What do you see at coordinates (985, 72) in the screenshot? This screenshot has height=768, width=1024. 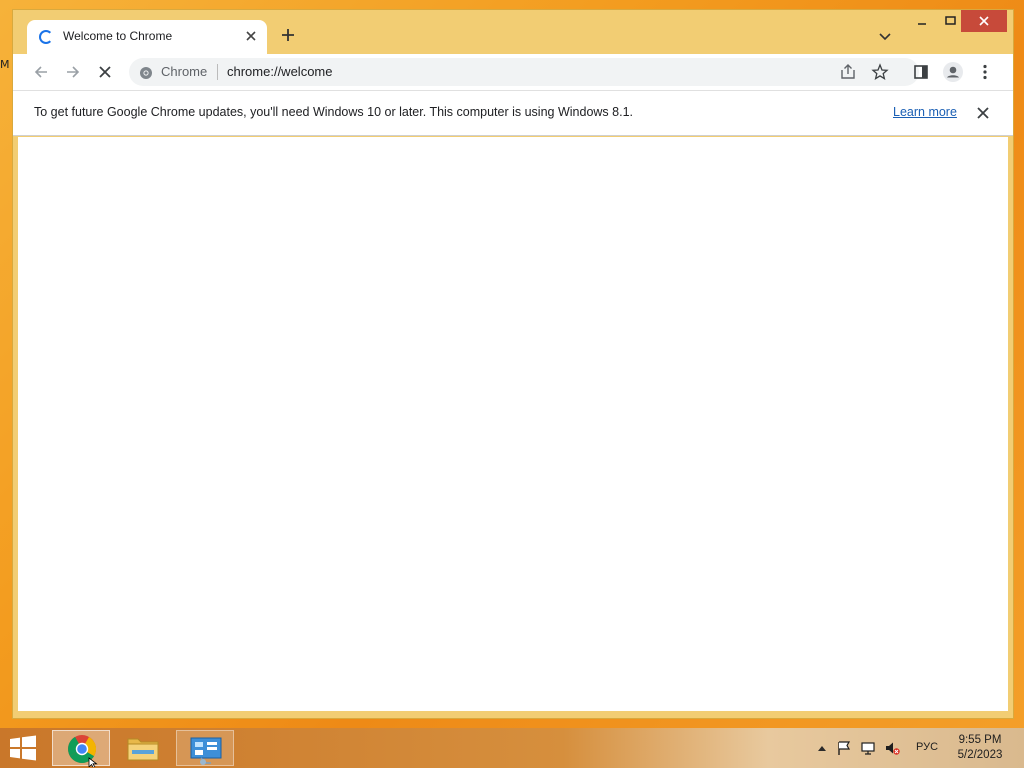 I see `menu-kebab-icon` at bounding box center [985, 72].